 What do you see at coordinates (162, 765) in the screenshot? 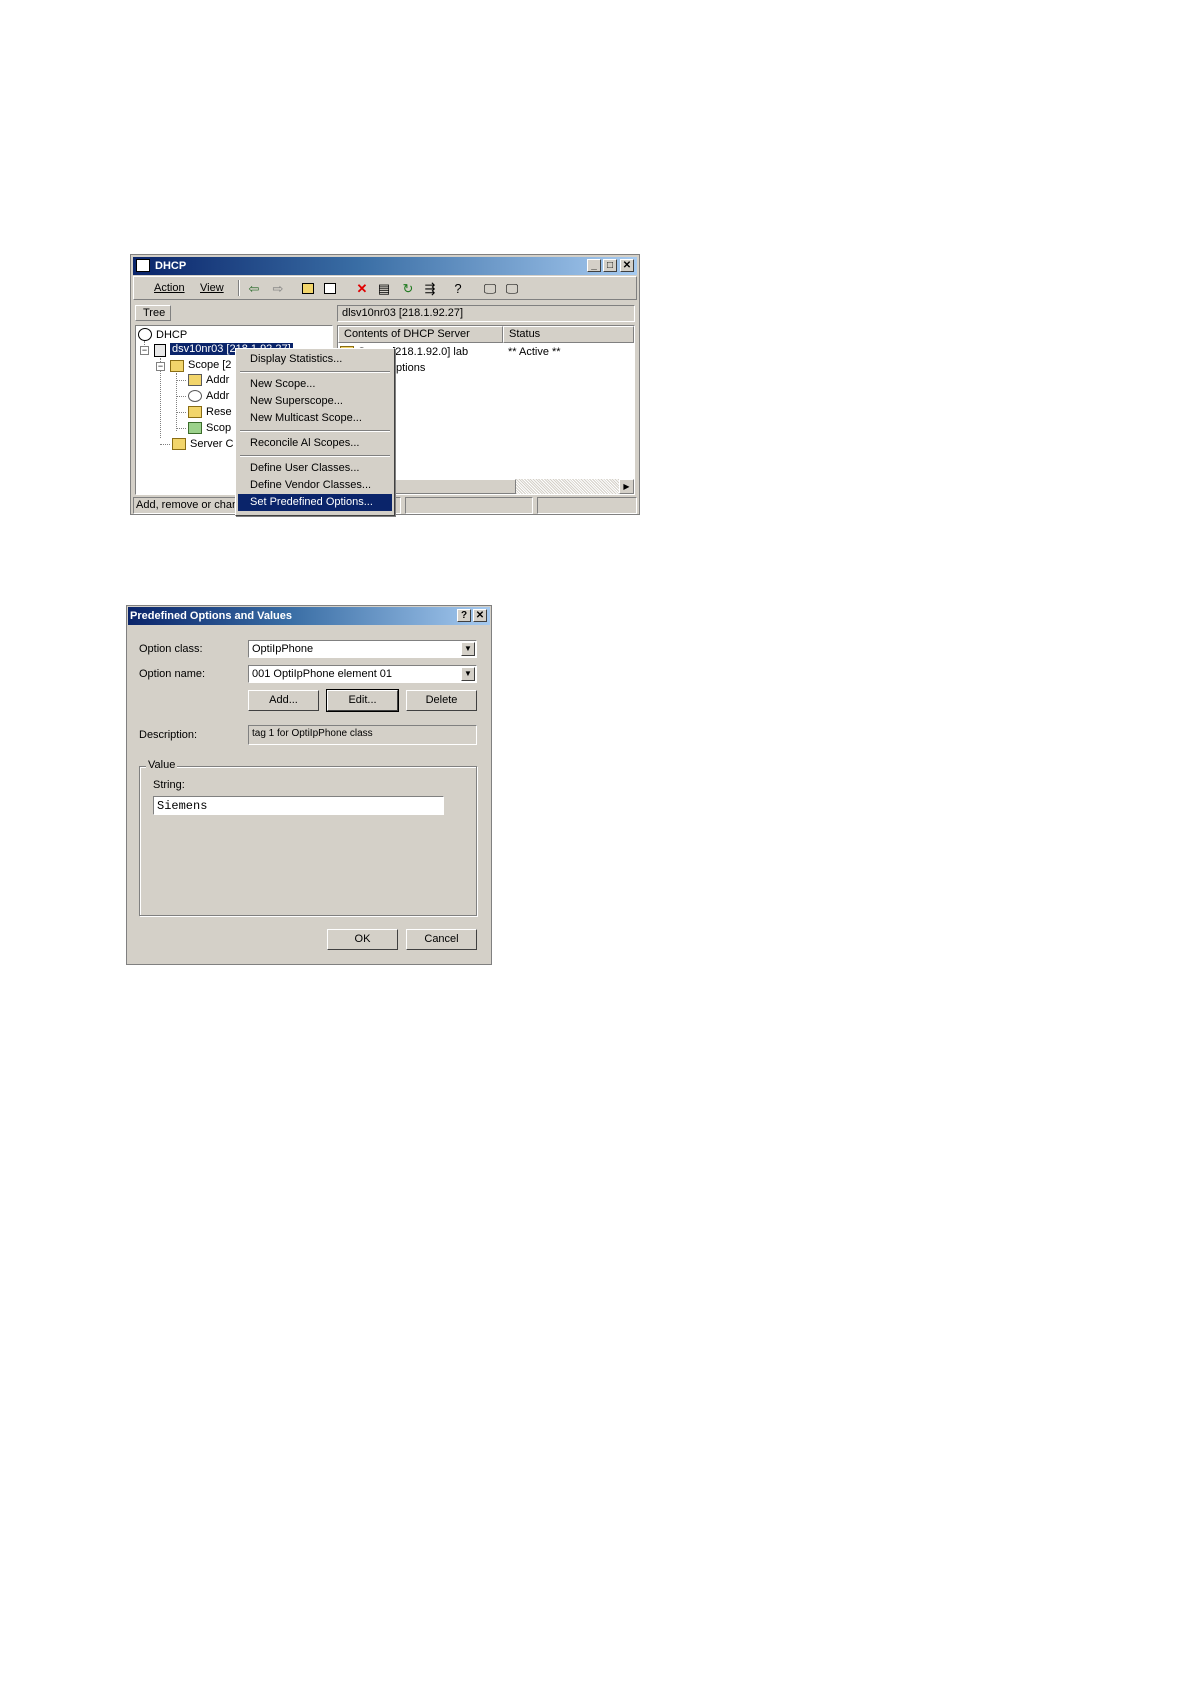
I see `value-group-label: Value` at bounding box center [162, 765].